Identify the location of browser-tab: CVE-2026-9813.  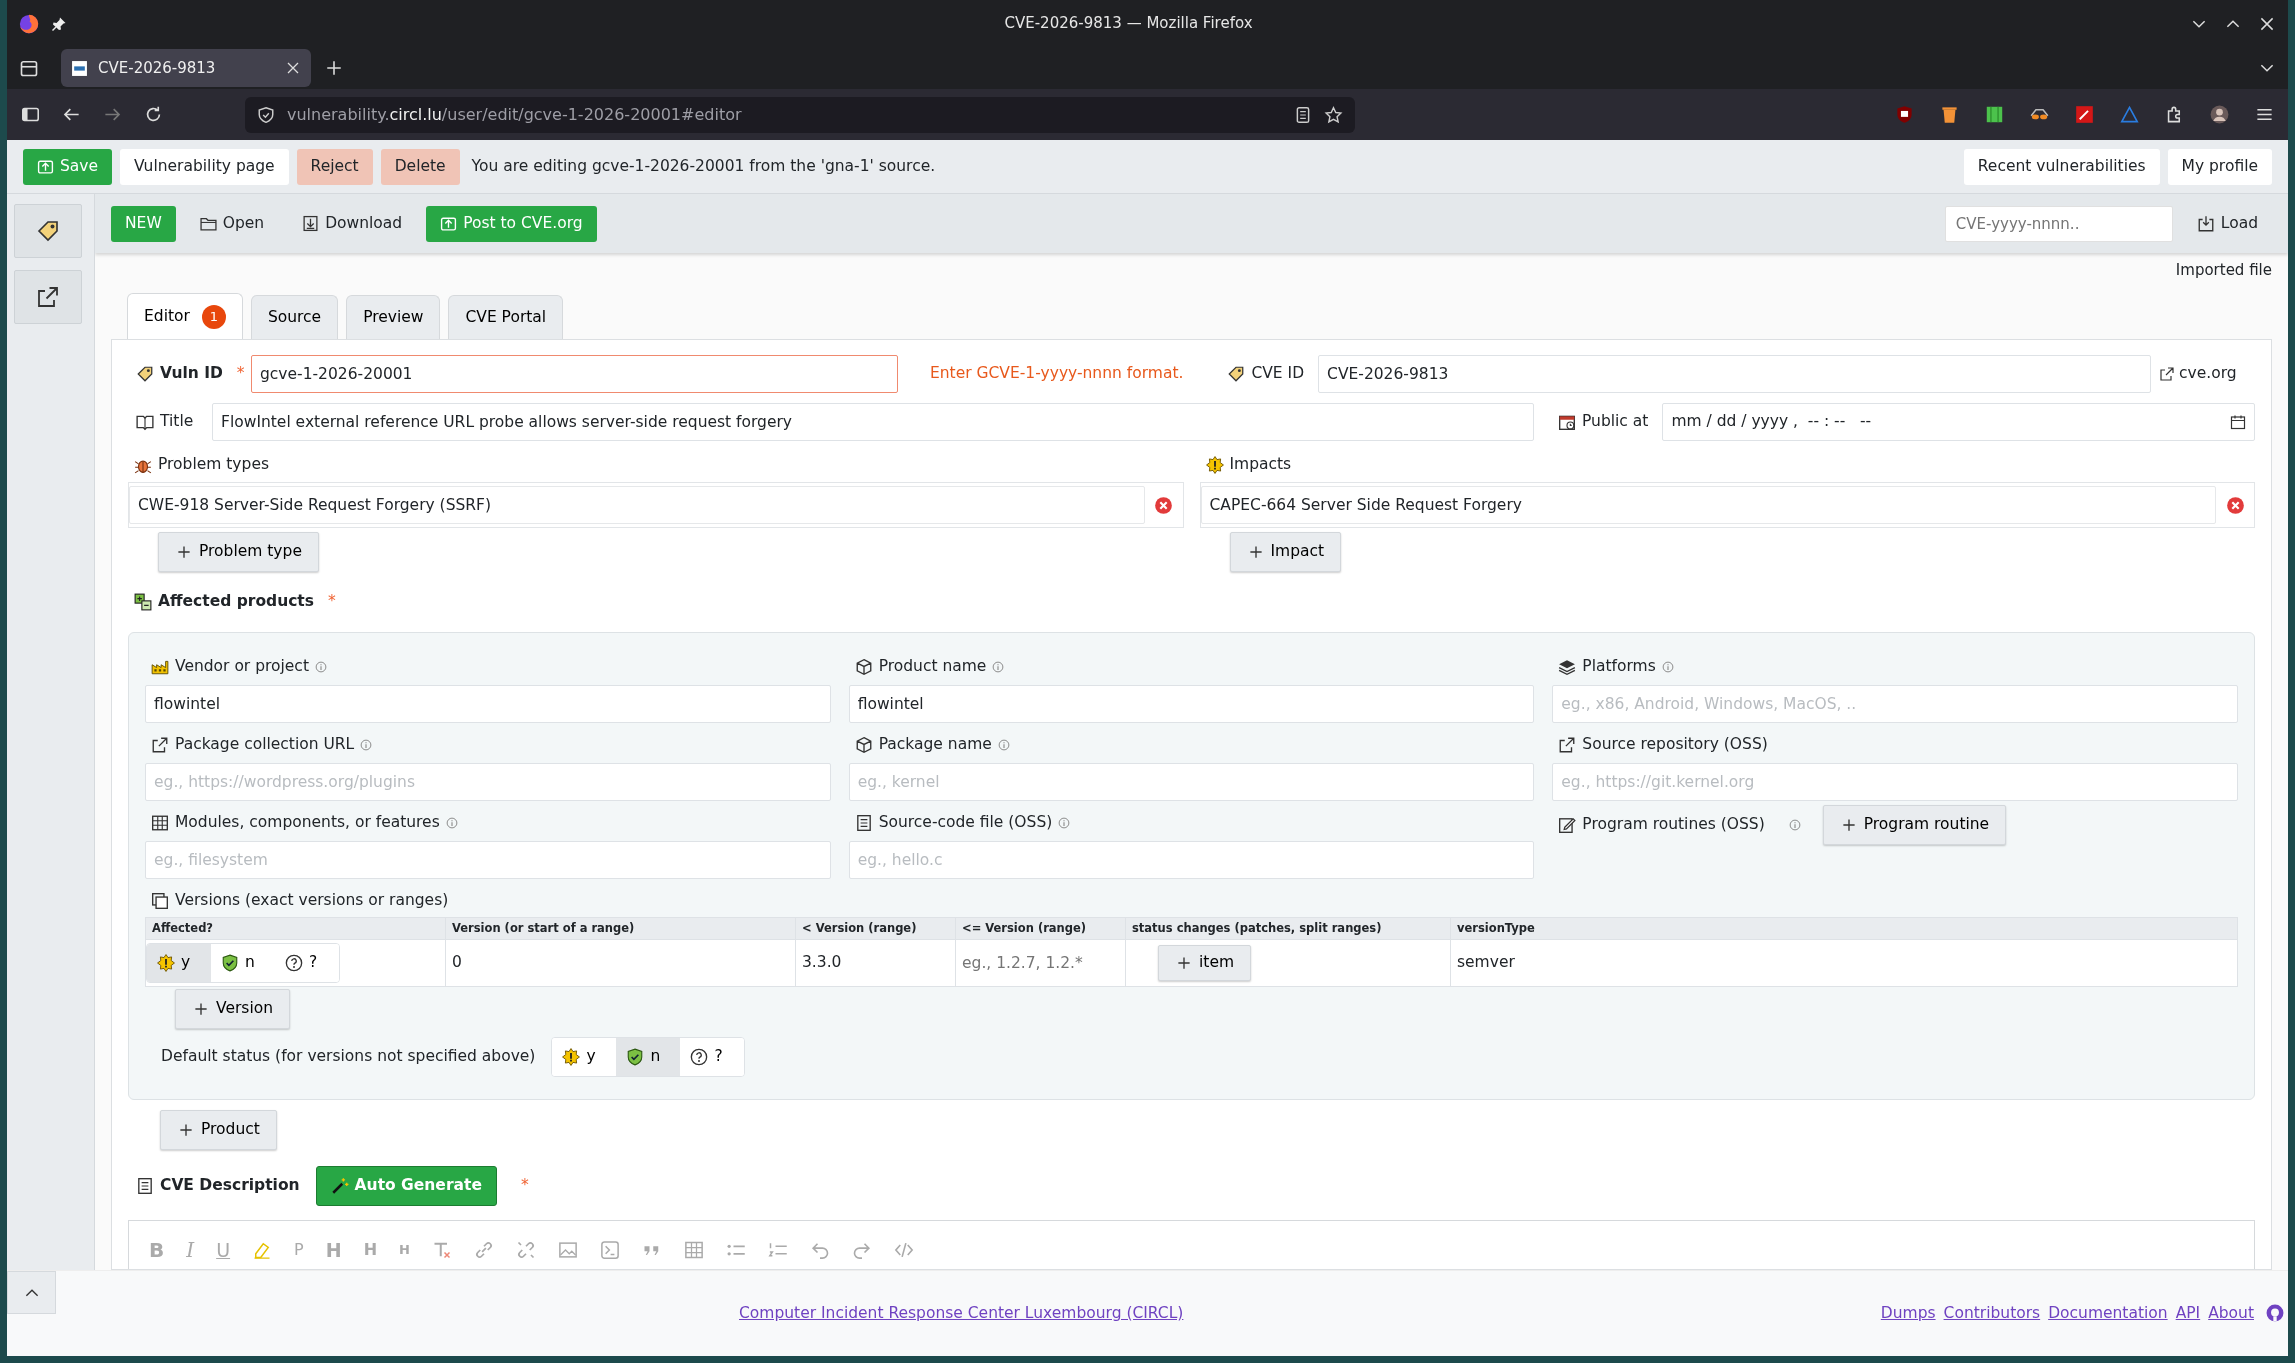
(186, 68).